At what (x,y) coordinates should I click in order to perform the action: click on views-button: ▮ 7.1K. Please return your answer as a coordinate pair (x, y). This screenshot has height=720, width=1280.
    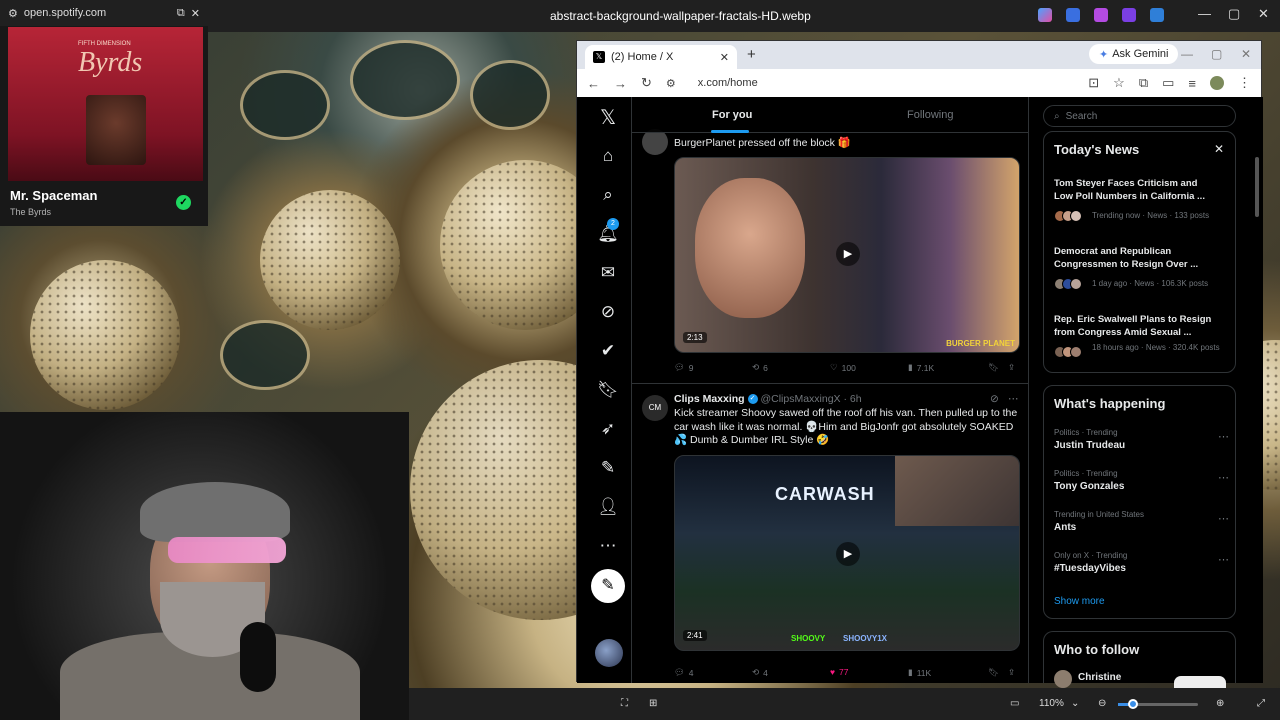
    Looking at the image, I should click on (921, 367).